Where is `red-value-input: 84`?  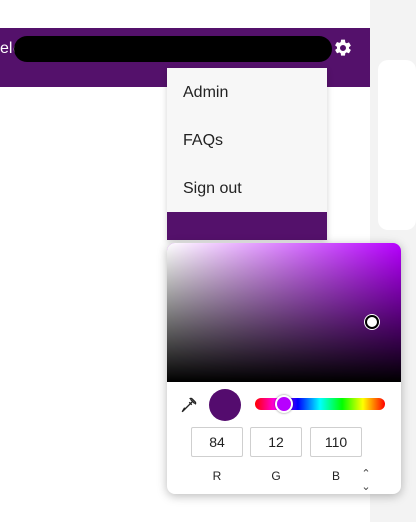 red-value-input: 84 is located at coordinates (217, 442).